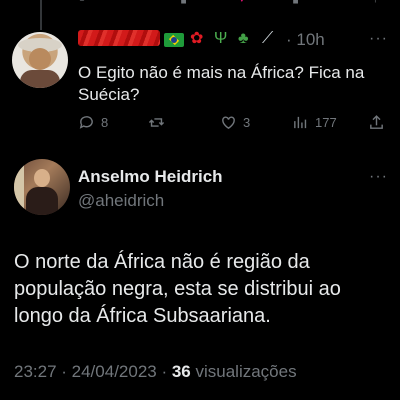 This screenshot has height=400, width=400. What do you see at coordinates (243, 38) in the screenshot?
I see `clover-icon: ♣` at bounding box center [243, 38].